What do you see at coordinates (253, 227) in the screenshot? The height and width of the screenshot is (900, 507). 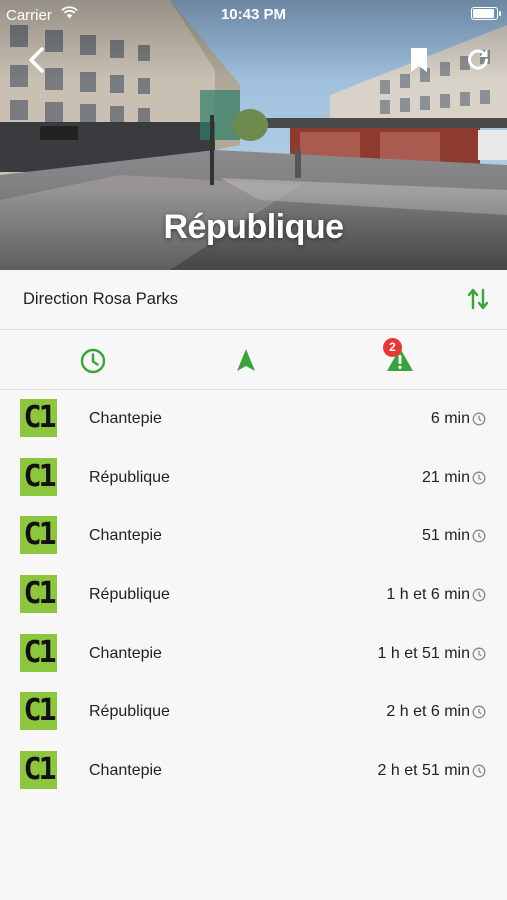 I see `stop-title: République` at bounding box center [253, 227].